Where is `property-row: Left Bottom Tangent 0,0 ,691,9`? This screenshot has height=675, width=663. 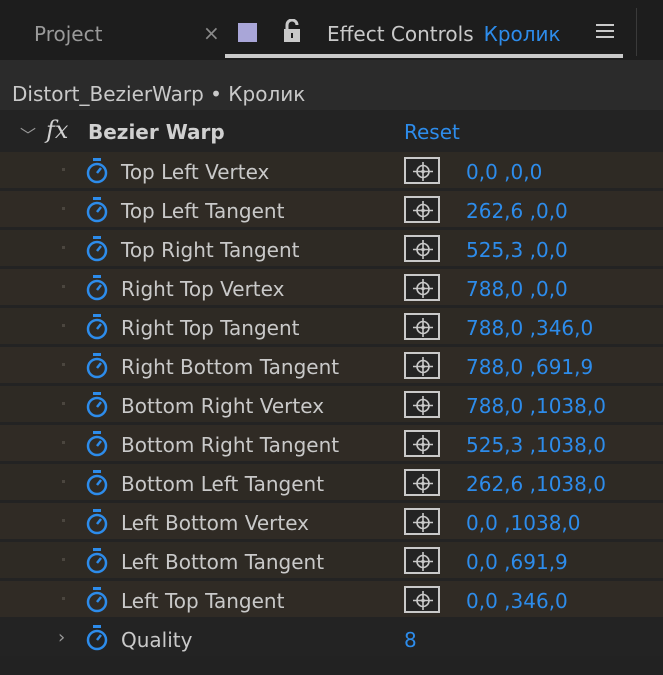 property-row: Left Bottom Tangent 0,0 ,691,9 is located at coordinates (331, 560).